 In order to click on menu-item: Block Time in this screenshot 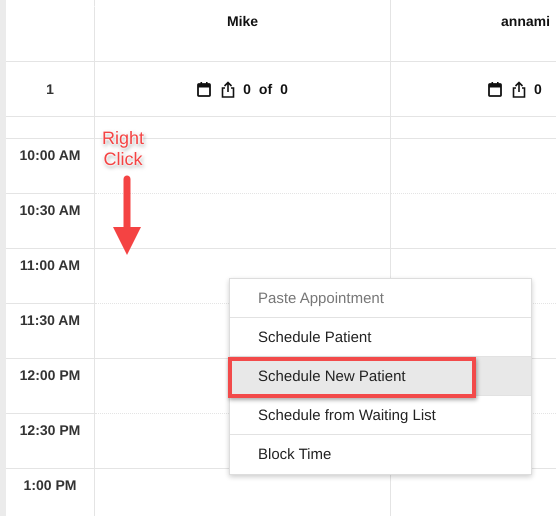, I will do `click(380, 454)`.